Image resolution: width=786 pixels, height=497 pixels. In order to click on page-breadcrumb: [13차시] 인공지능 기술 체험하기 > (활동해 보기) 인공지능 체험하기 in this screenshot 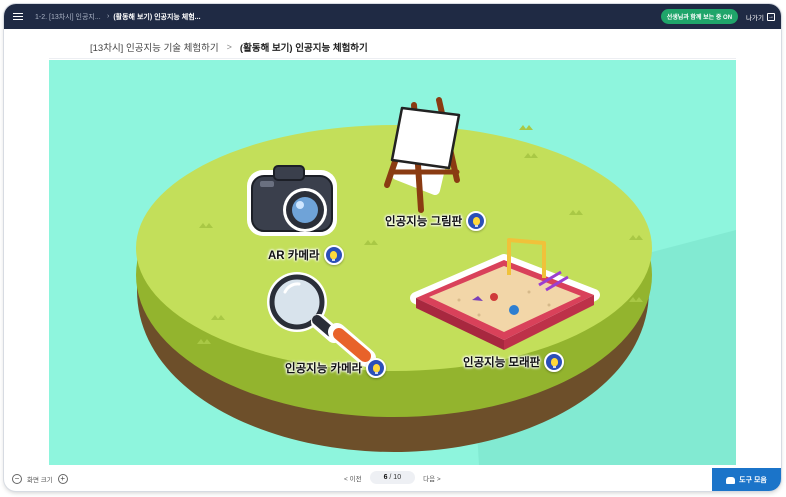, I will do `click(392, 47)`.